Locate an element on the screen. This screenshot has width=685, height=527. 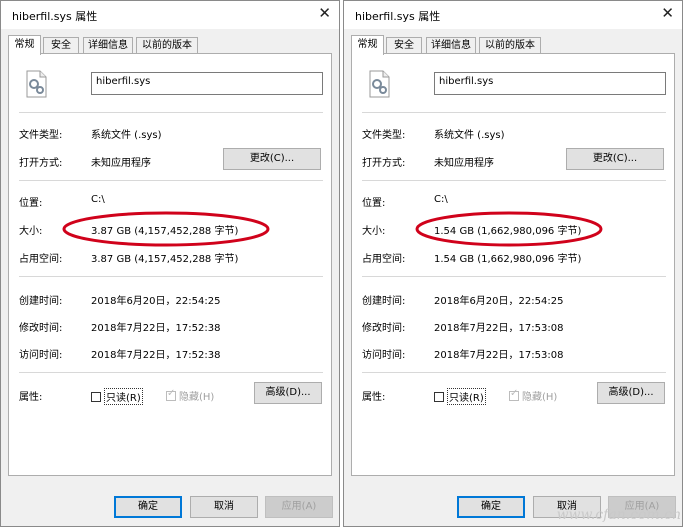
accessed-value: 2018年7月22日，17:52:38 is located at coordinates (156, 355).